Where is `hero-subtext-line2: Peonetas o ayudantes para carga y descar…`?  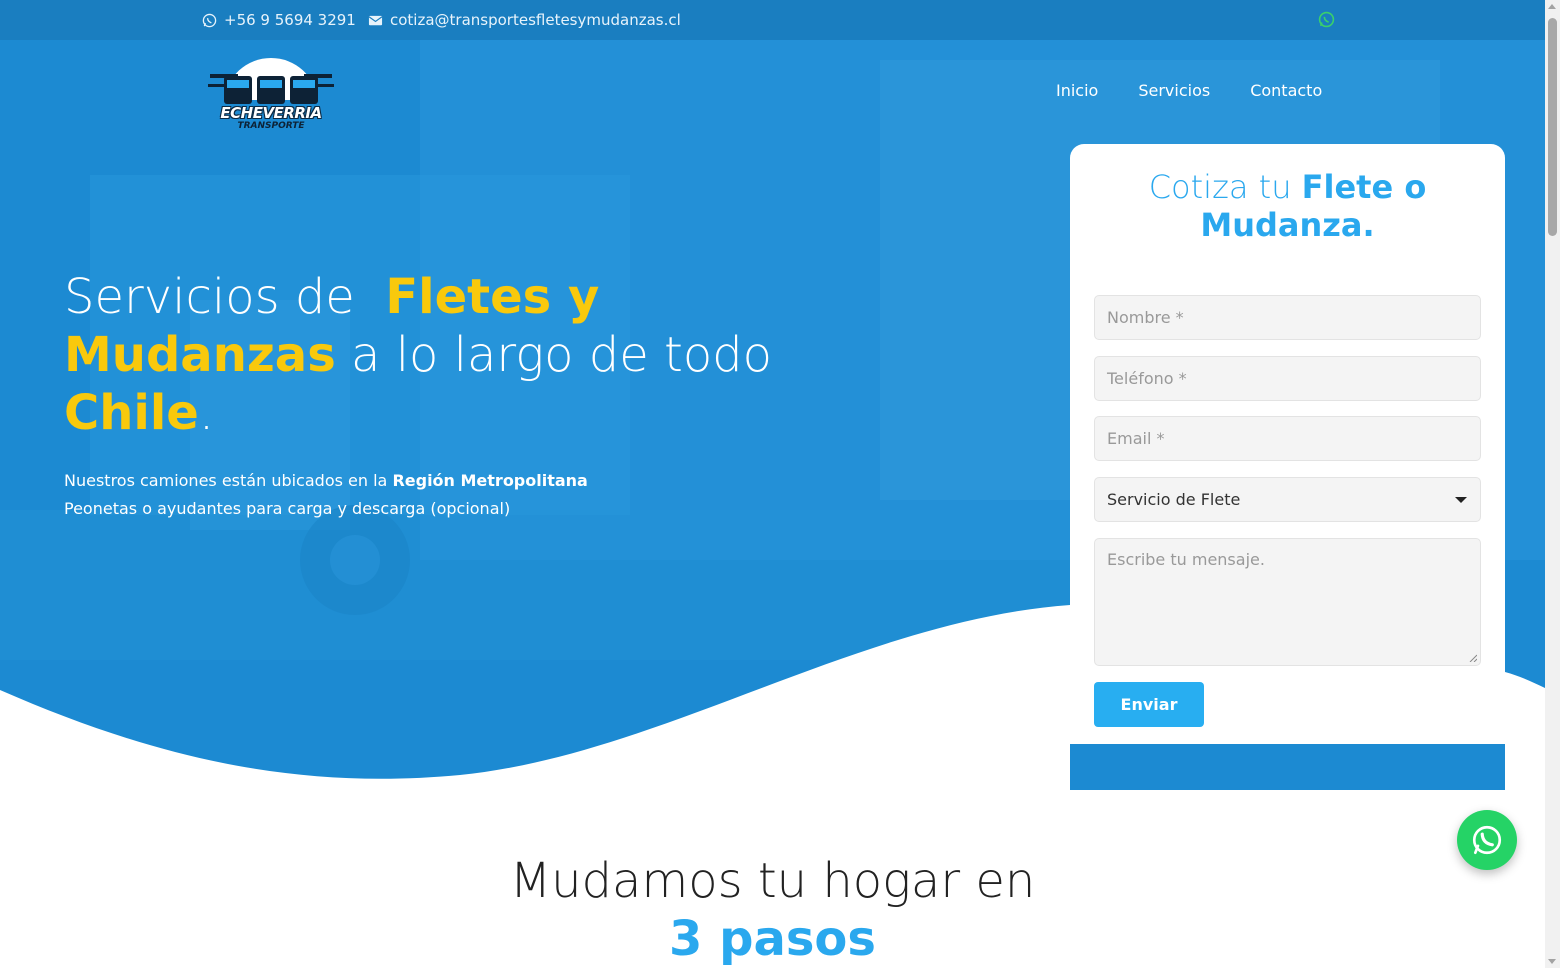
hero-subtext-line2: Peonetas o ayudantes para carga y descar… is located at coordinates (287, 508).